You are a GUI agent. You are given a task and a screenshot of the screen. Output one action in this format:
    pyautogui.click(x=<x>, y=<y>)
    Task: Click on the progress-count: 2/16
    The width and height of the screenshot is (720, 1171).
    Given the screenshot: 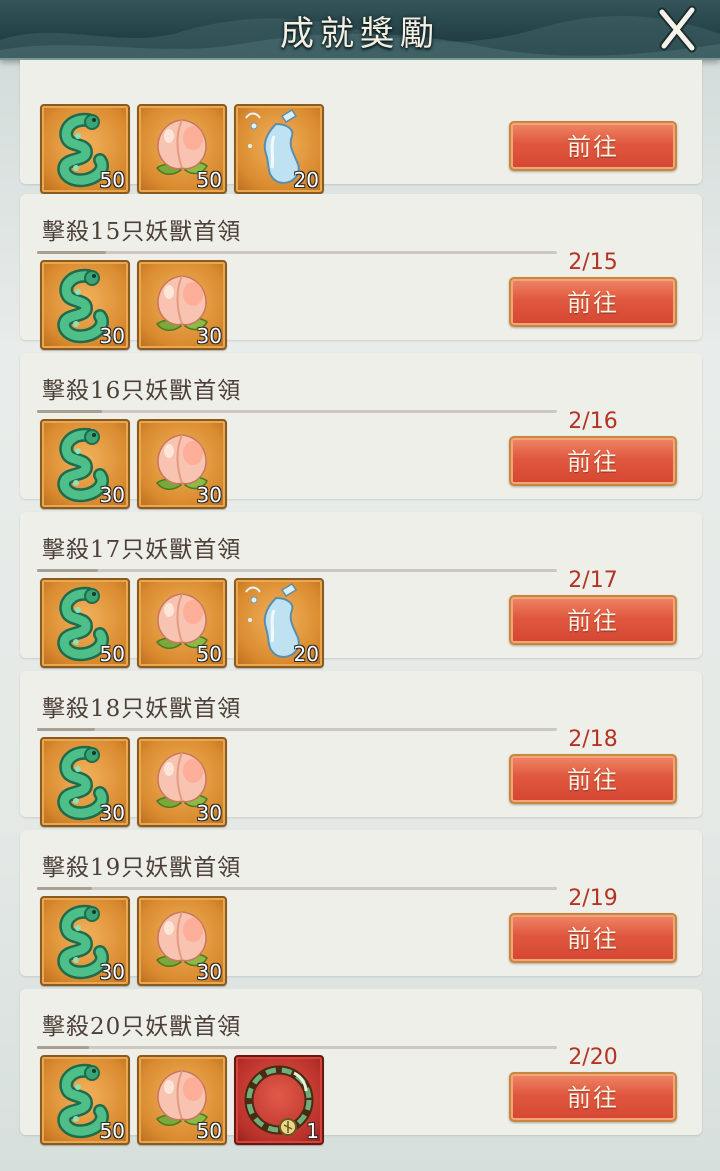 What is the action you would take?
    pyautogui.click(x=593, y=421)
    